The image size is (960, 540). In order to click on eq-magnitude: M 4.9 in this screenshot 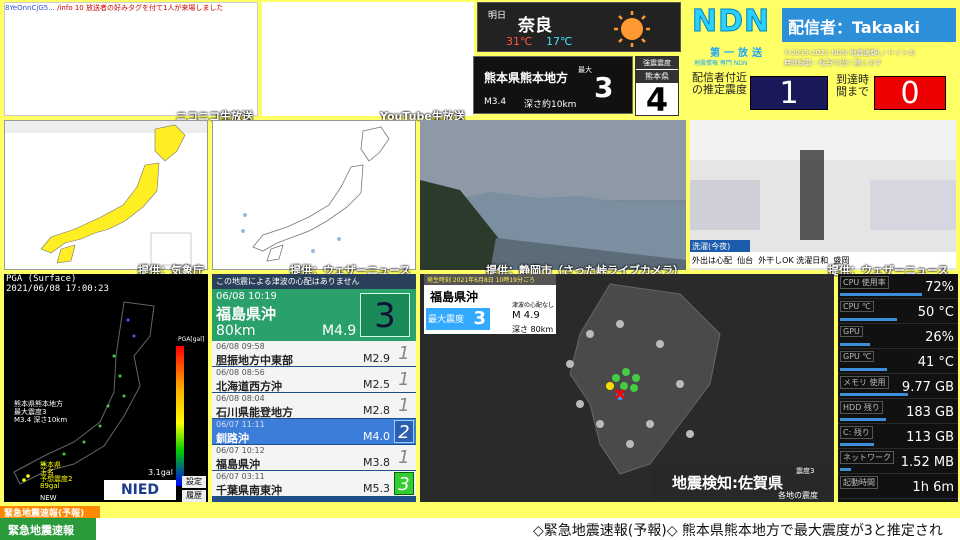, I will do `click(526, 315)`.